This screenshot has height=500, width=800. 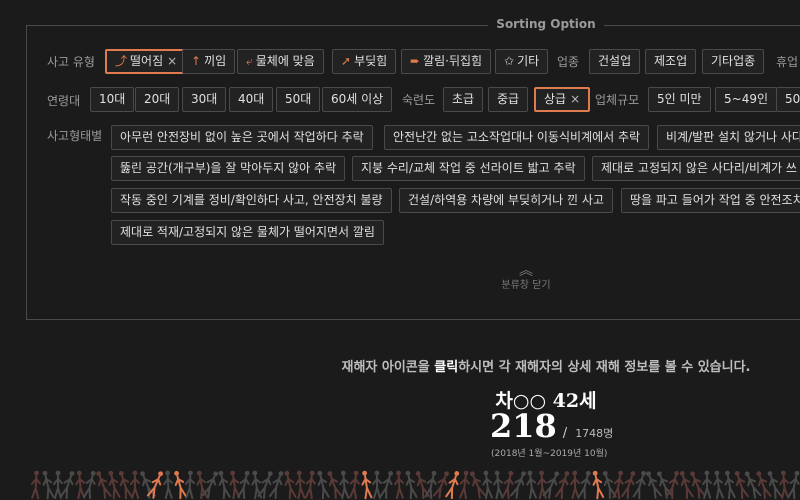 I want to click on leave-label: 휴업, so click(x=787, y=62).